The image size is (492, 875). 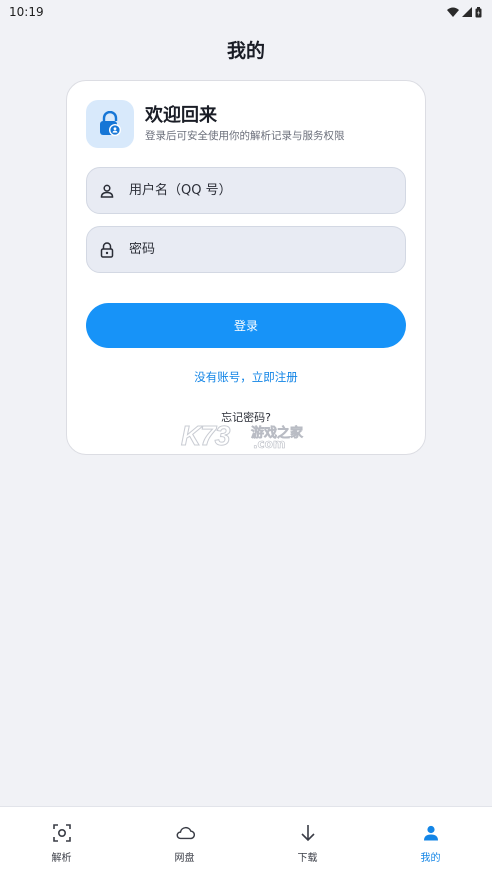 What do you see at coordinates (453, 12) in the screenshot?
I see `wifi-icon` at bounding box center [453, 12].